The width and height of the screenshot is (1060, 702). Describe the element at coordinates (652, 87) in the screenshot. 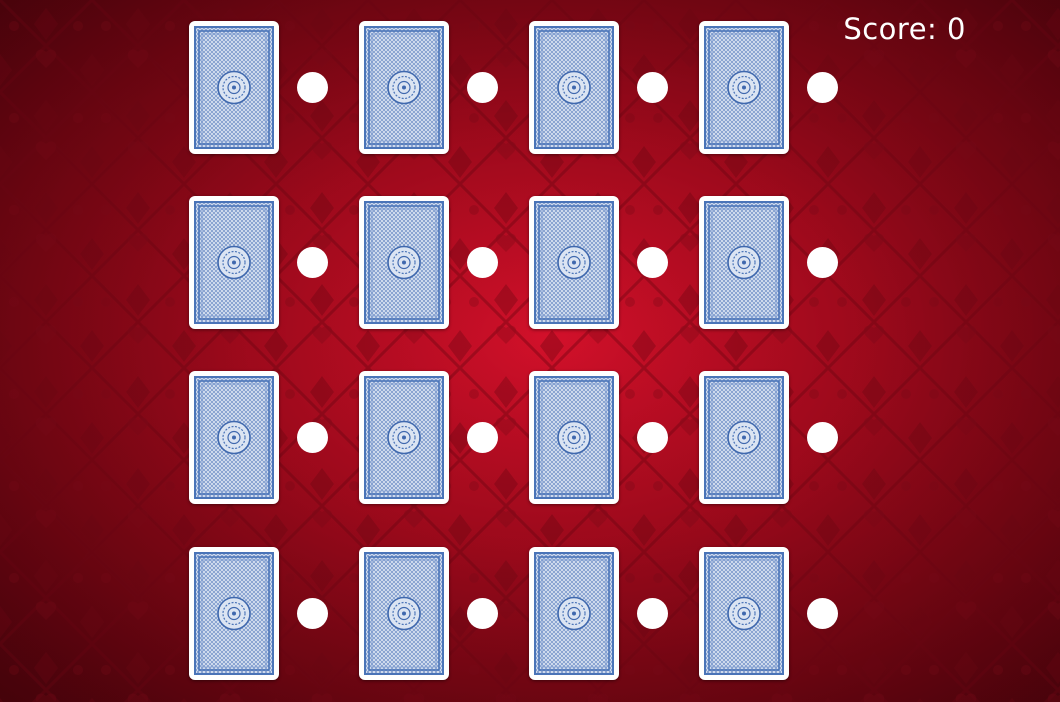

I see `selector-dot-icon-r1-c3` at that location.